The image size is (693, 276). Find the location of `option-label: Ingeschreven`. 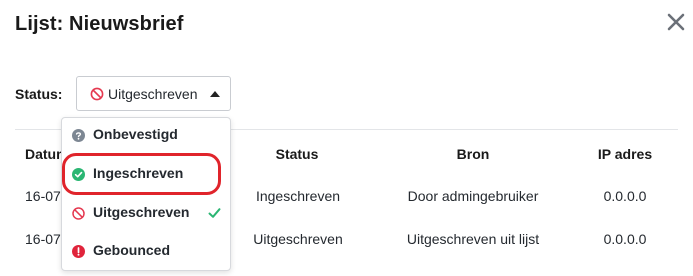

option-label: Ingeschreven is located at coordinates (138, 173).